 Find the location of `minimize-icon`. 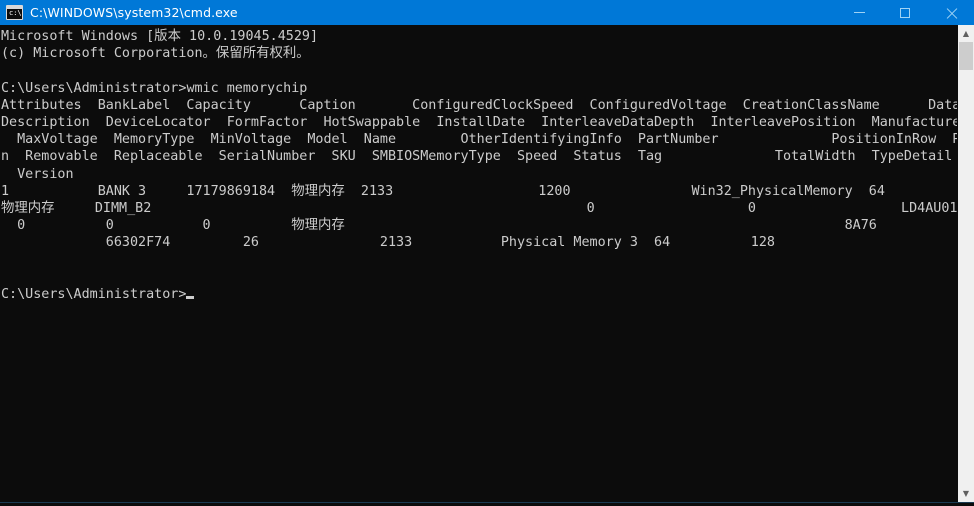

minimize-icon is located at coordinates (859, 12).